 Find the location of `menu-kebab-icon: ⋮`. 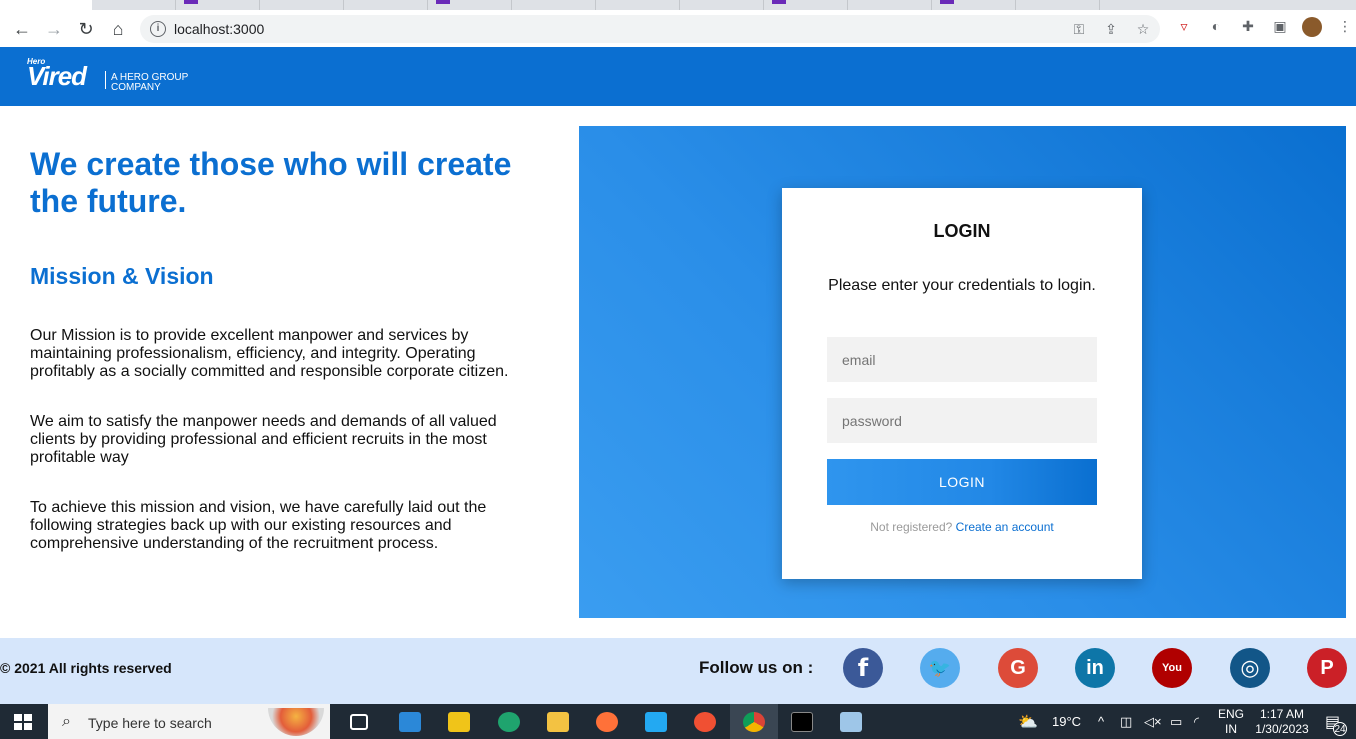

menu-kebab-icon: ⋮ is located at coordinates (1345, 26).